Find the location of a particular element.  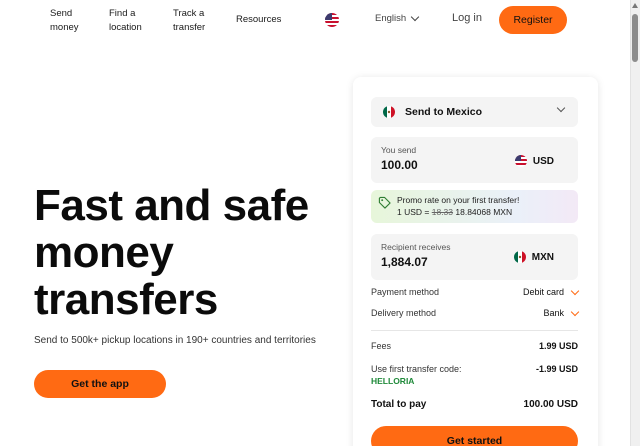

language-select: English is located at coordinates (397, 18).